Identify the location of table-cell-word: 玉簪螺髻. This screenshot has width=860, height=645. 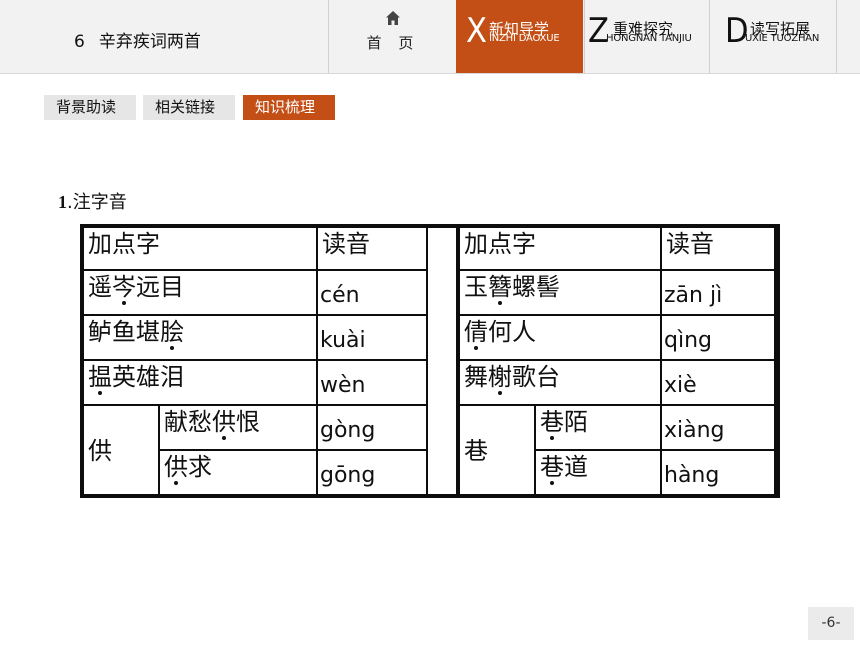
(560, 292).